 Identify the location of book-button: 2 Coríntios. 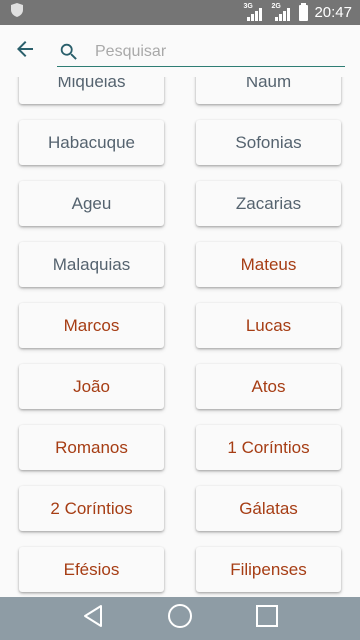
(91, 508).